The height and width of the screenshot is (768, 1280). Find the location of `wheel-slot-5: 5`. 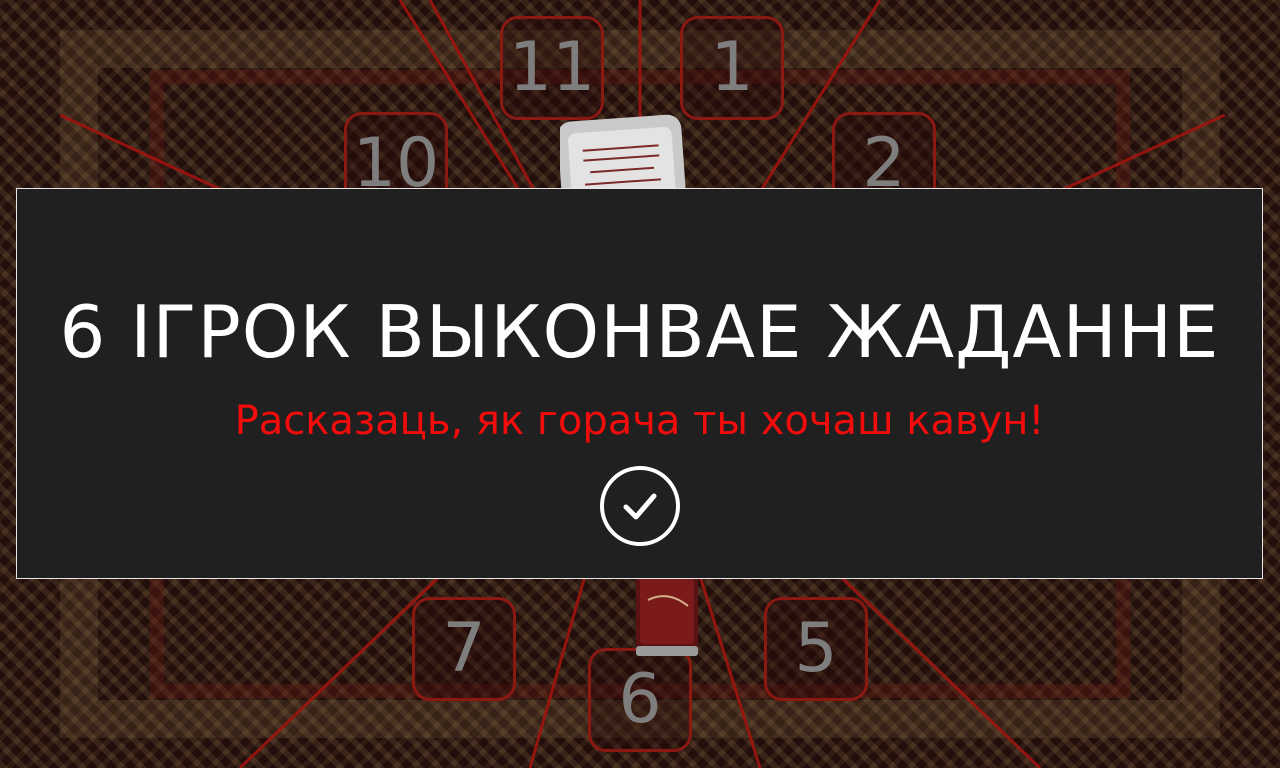

wheel-slot-5: 5 is located at coordinates (816, 649).